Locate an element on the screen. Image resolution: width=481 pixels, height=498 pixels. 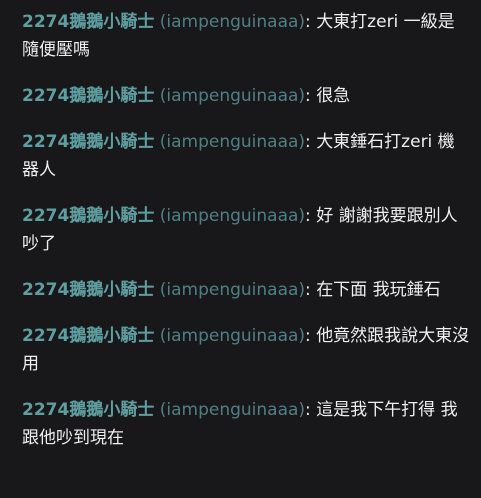
chat-message: 2274鵝鵝小騎士 (iampenguinaaa): 大東錘石打zeri 機器人 is located at coordinates (246, 156).